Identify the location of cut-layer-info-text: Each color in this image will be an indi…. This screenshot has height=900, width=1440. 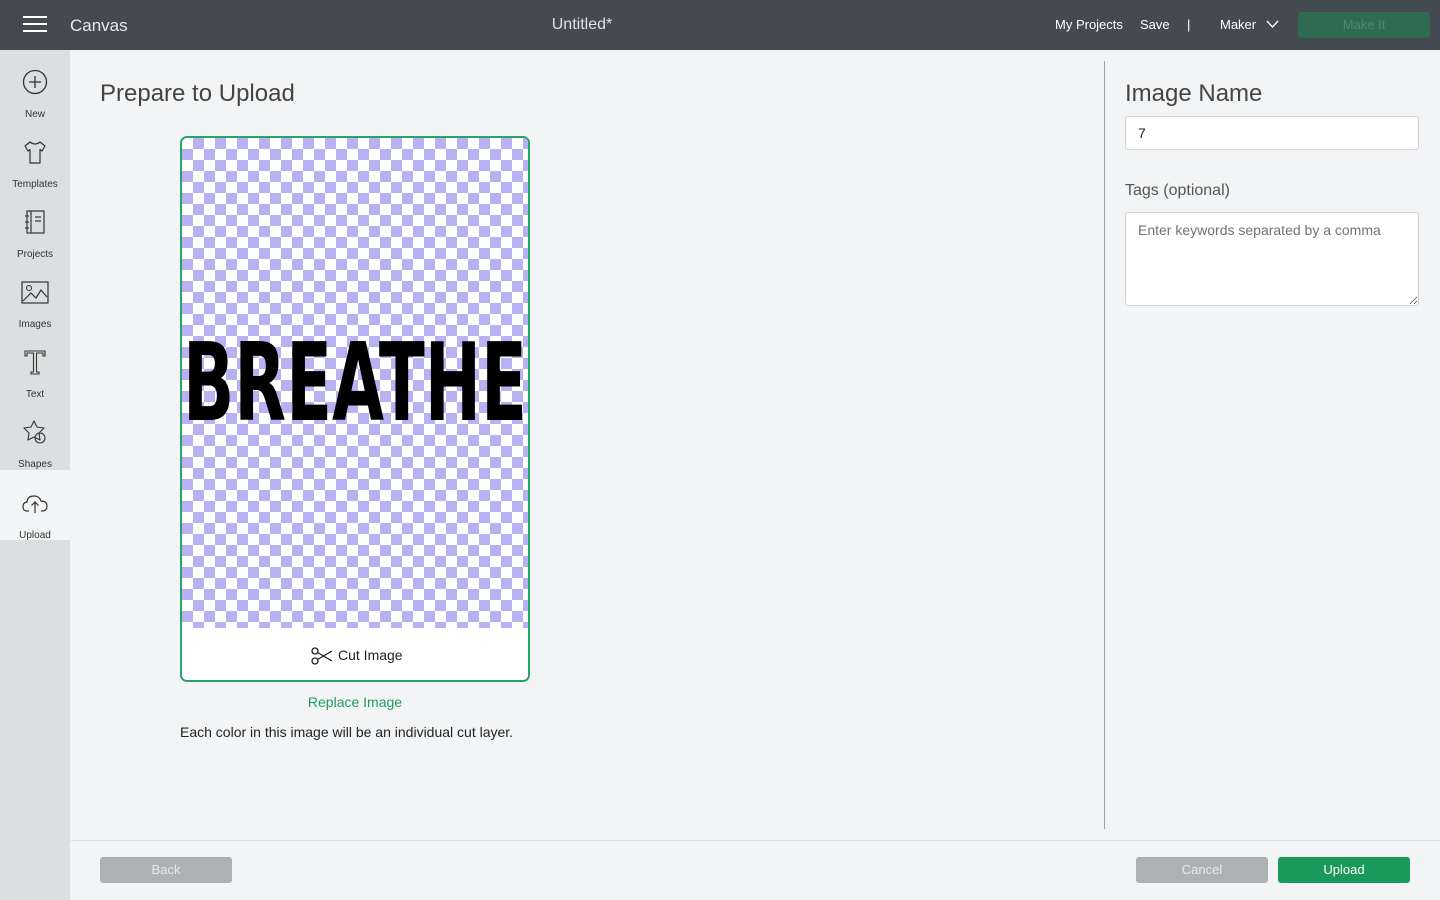
(347, 732).